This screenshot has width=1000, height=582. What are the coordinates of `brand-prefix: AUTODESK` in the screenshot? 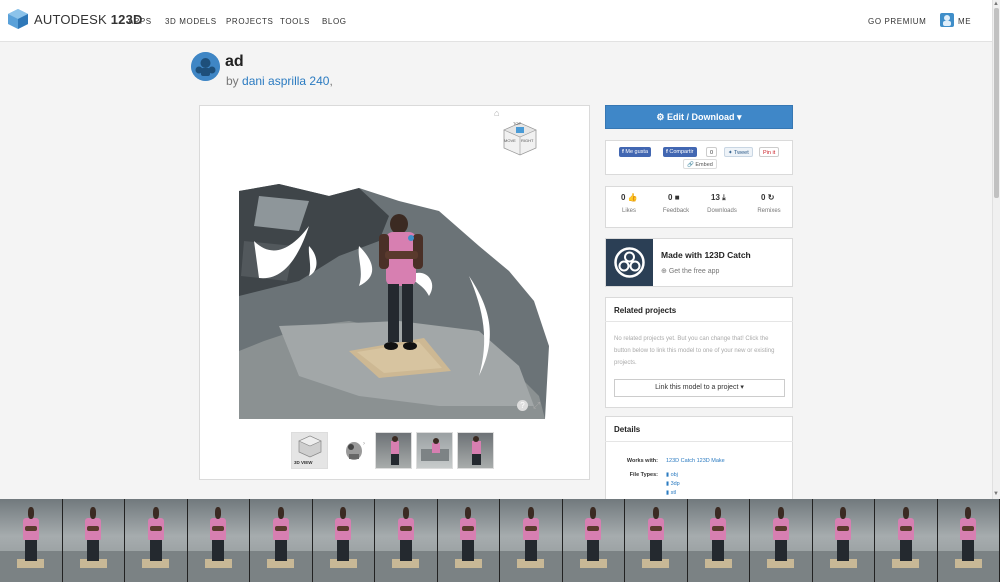 It's located at (70, 19).